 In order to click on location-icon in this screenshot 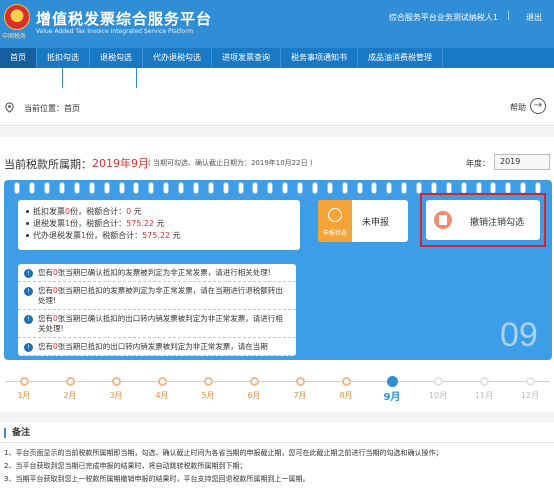, I will do `click(9, 107)`.